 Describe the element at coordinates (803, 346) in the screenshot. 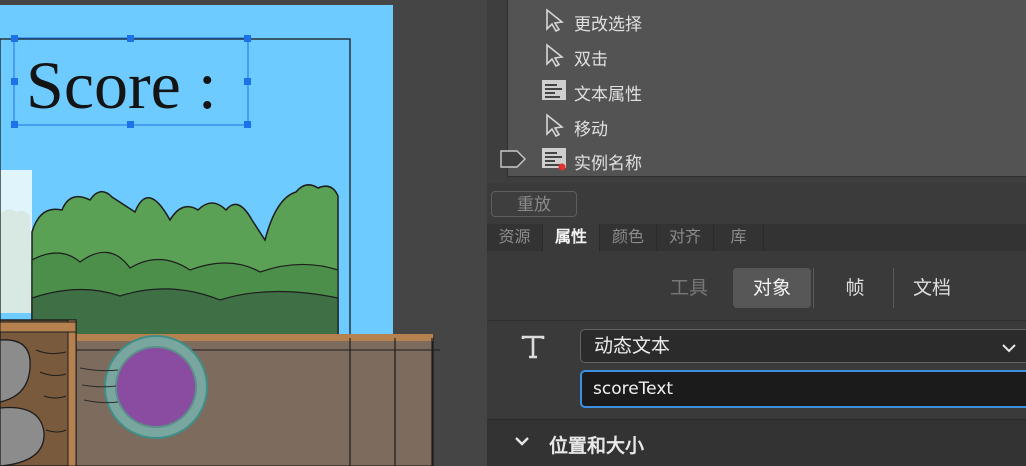

I see `text-type-dropdown: 动态文本` at that location.